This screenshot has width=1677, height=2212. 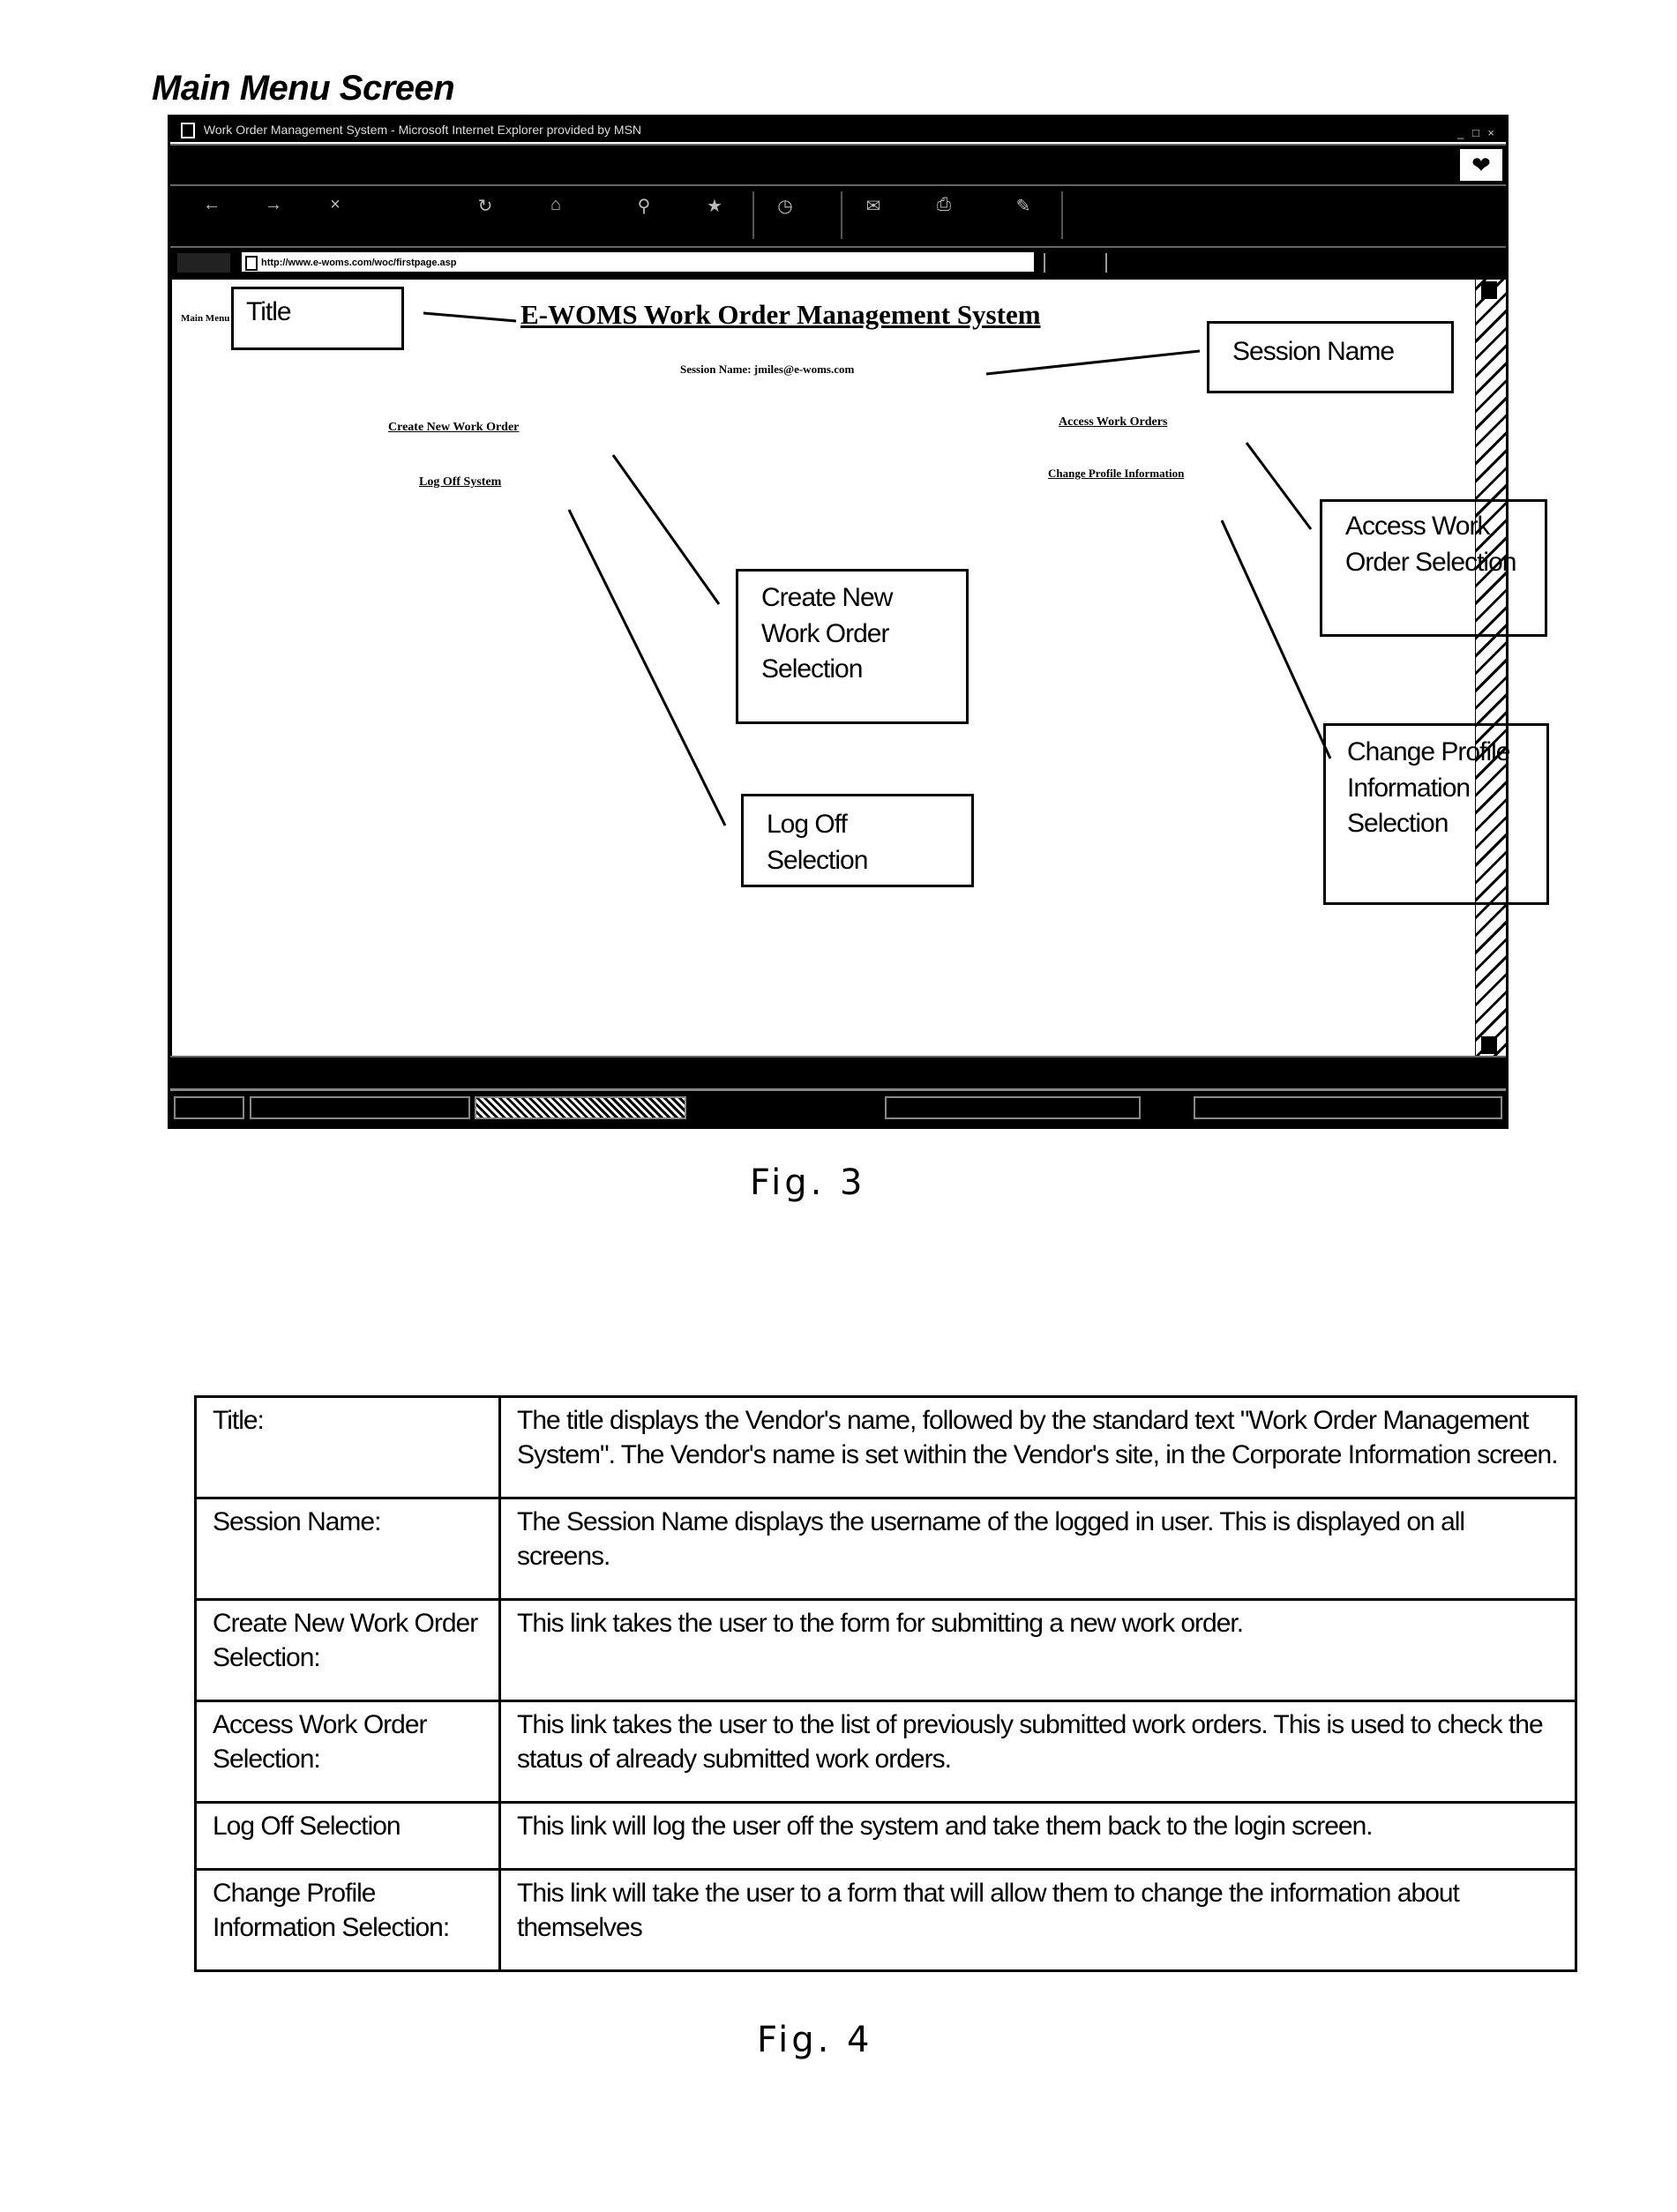 What do you see at coordinates (580, 1107) in the screenshot?
I see `taskbar-item-active` at bounding box center [580, 1107].